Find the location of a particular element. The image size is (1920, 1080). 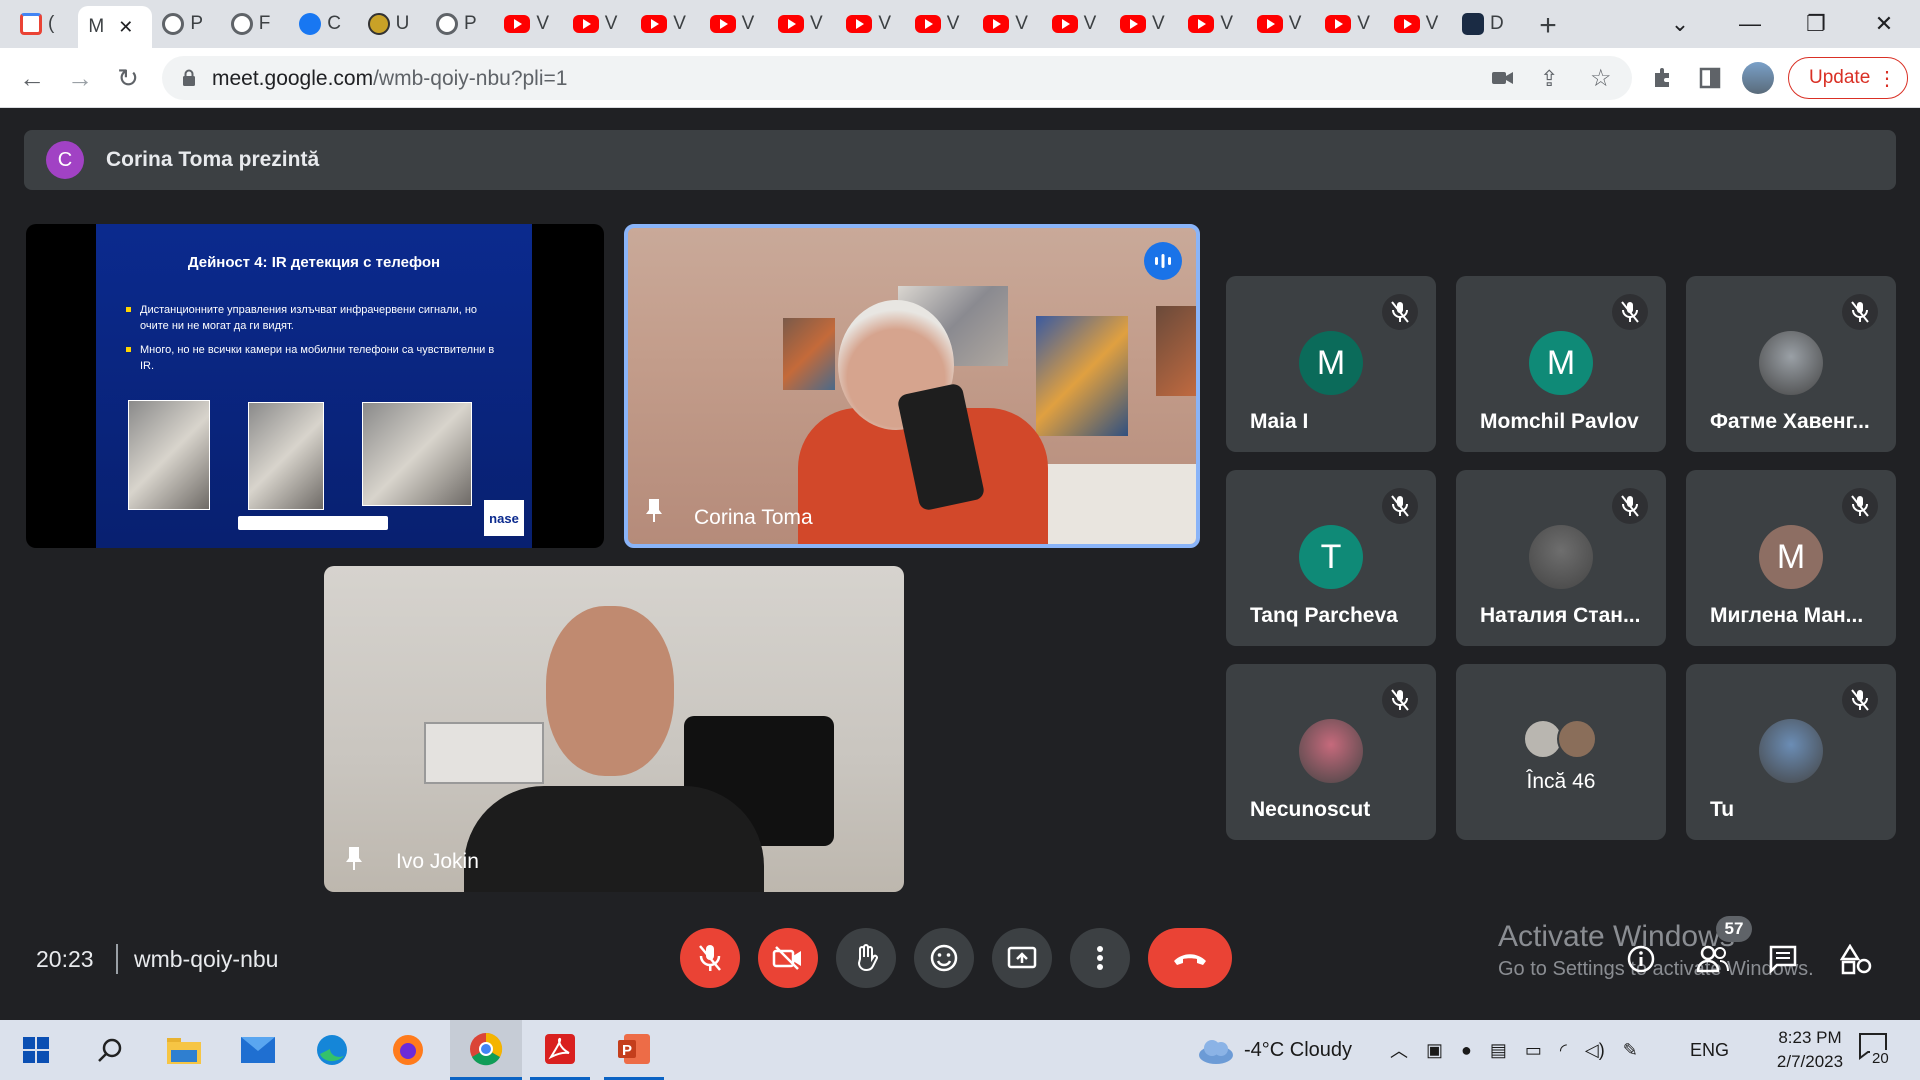

acrobat-icon is located at coordinates (560, 1050).